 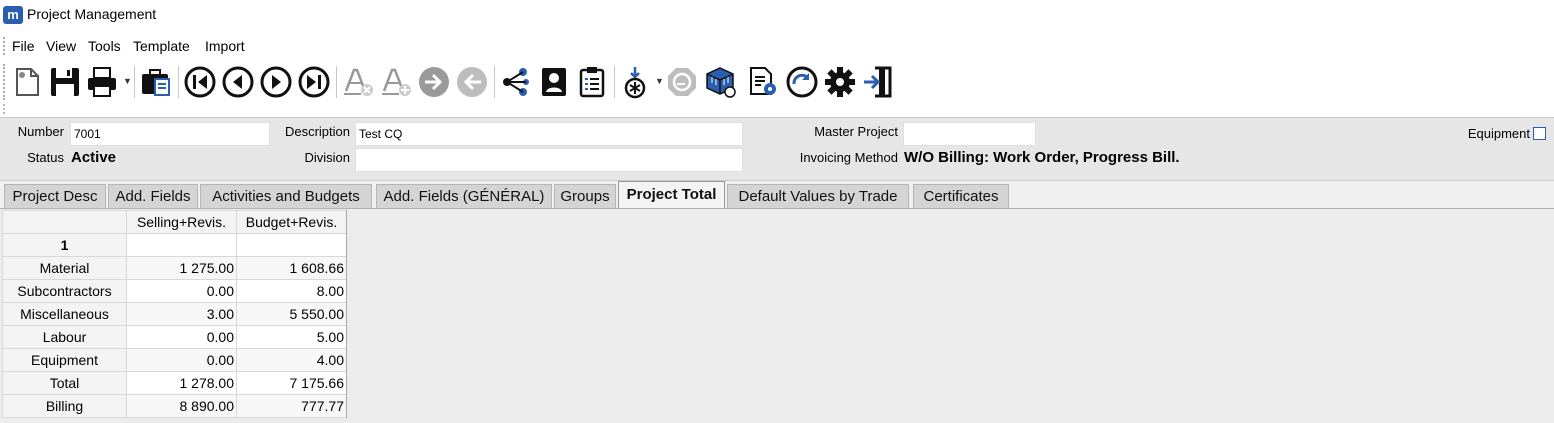 I want to click on new-document-icon, so click(x=27, y=82).